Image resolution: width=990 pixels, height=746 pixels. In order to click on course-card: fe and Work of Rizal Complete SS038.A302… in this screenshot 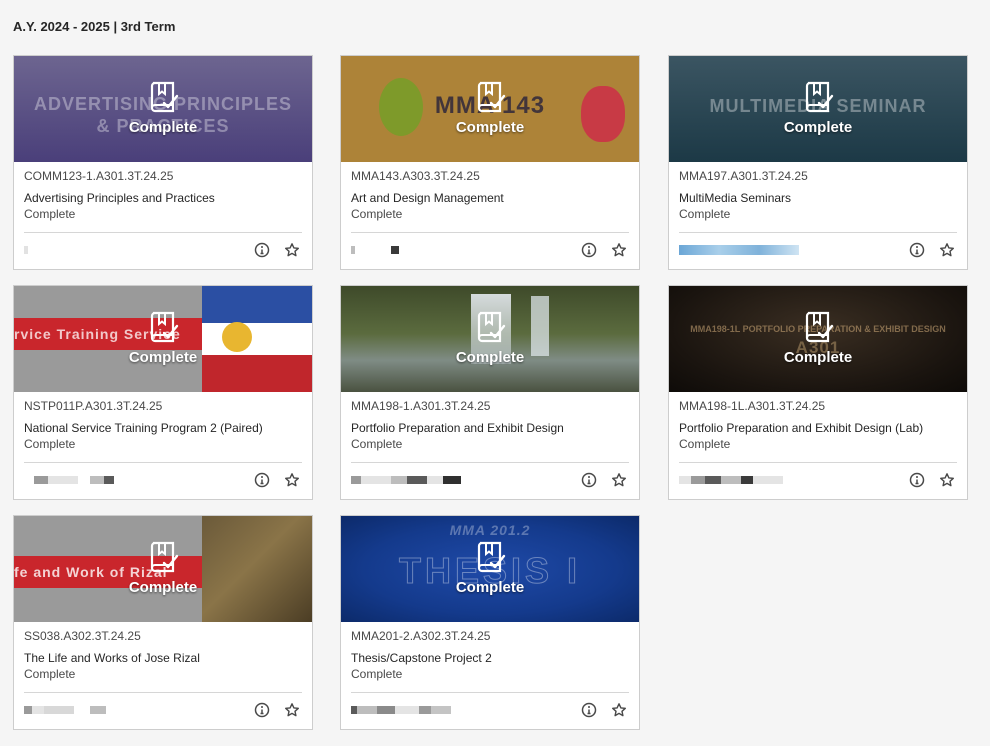, I will do `click(163, 622)`.